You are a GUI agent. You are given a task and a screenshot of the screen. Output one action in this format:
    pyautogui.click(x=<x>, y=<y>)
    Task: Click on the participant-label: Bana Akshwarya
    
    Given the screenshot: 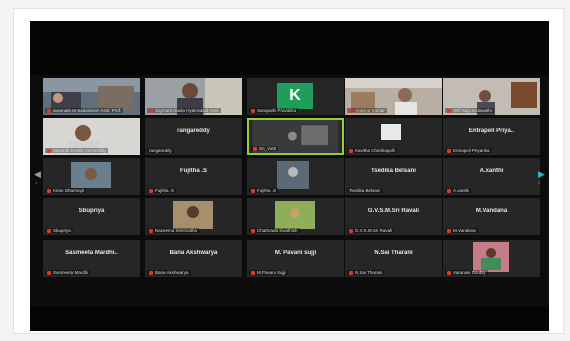 What is the action you would take?
    pyautogui.click(x=169, y=272)
    